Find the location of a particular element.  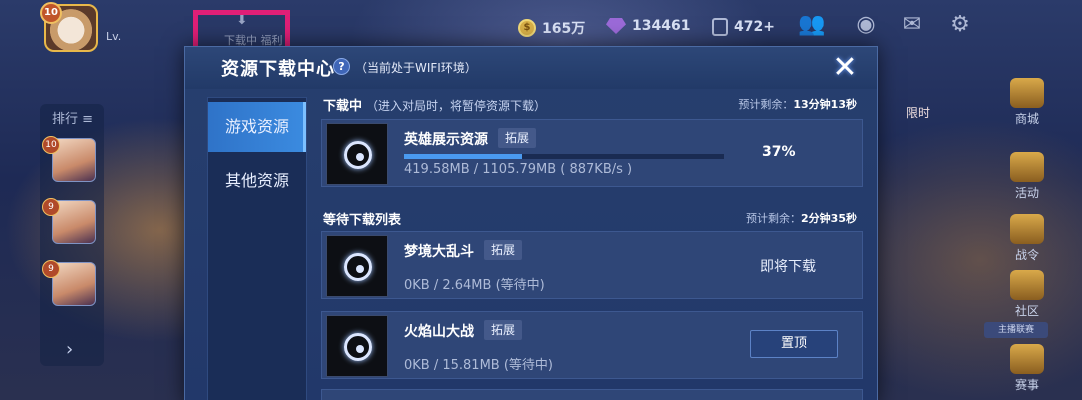

diamond-value: 134461 is located at coordinates (661, 26).